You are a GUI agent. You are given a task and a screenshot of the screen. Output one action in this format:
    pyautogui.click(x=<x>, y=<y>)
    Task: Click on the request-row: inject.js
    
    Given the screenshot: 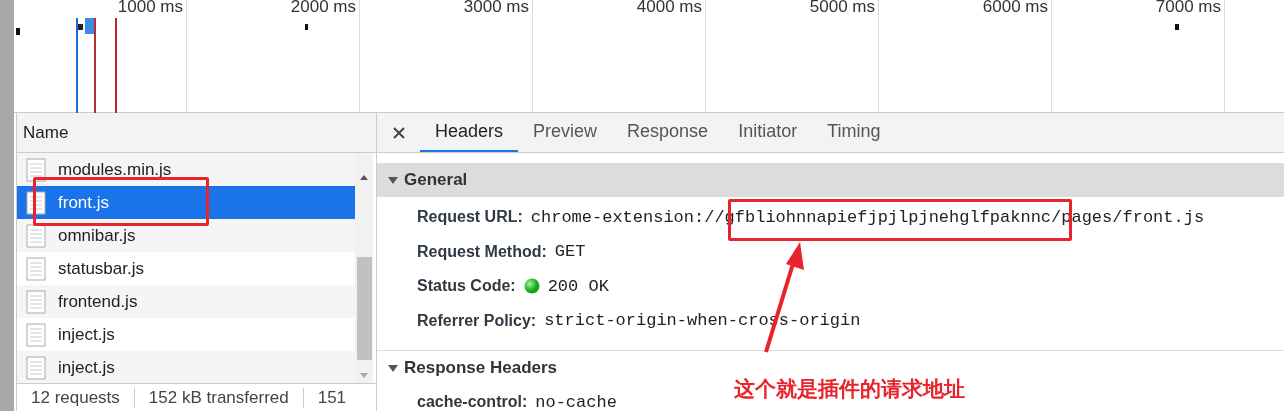 What is the action you would take?
    pyautogui.click(x=186, y=367)
    